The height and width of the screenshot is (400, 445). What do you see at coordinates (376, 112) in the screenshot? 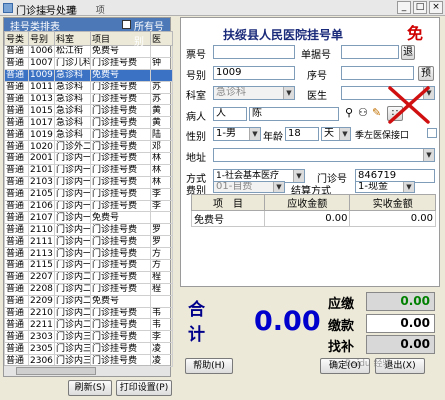
I see `edit-icon: ✎` at bounding box center [376, 112].